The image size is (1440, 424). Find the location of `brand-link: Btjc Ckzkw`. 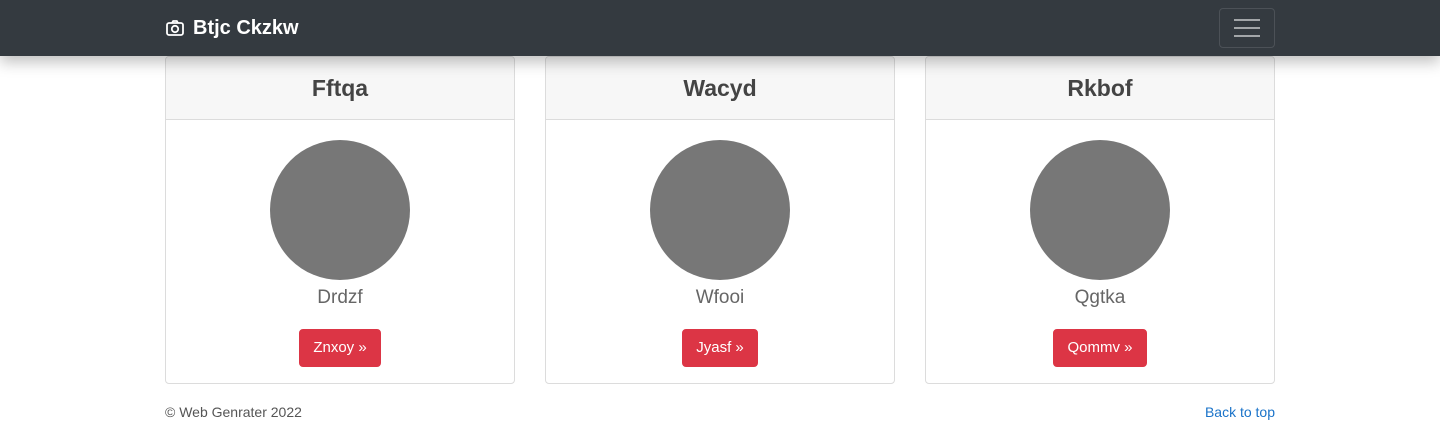

brand-link: Btjc Ckzkw is located at coordinates (232, 28).